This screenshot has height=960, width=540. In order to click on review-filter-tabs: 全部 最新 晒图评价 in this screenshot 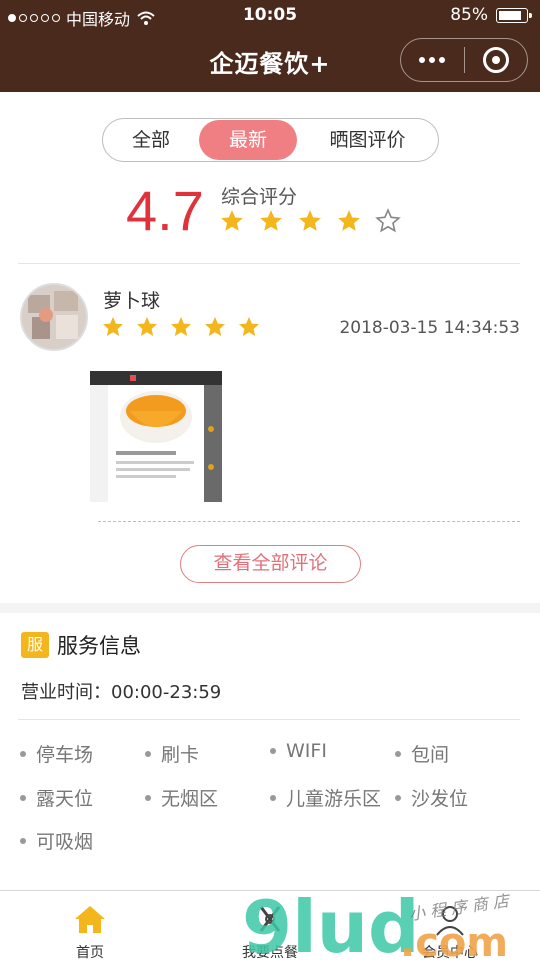, I will do `click(270, 140)`.